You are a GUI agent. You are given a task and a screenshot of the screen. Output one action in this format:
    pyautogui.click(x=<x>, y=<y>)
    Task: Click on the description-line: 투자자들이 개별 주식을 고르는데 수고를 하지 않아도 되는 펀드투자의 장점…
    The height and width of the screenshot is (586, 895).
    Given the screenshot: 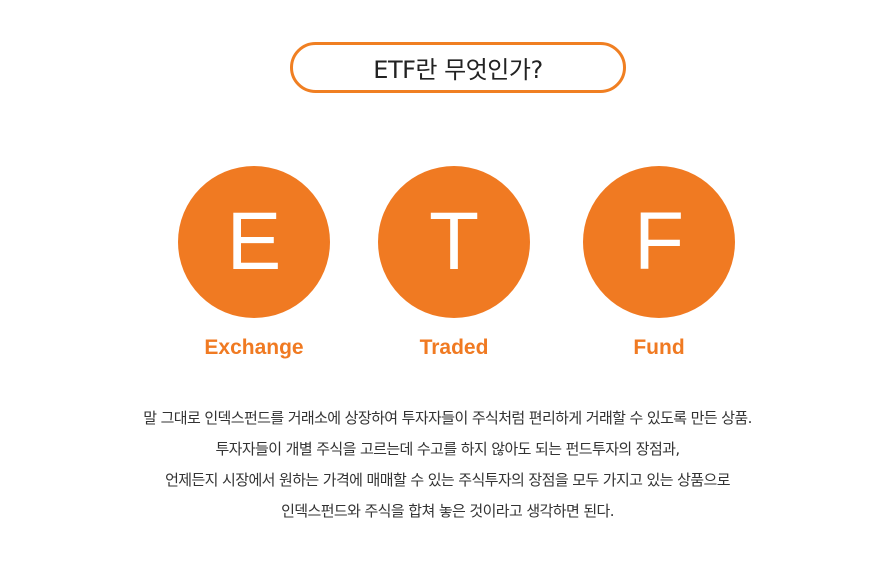 What is the action you would take?
    pyautogui.click(x=447, y=449)
    